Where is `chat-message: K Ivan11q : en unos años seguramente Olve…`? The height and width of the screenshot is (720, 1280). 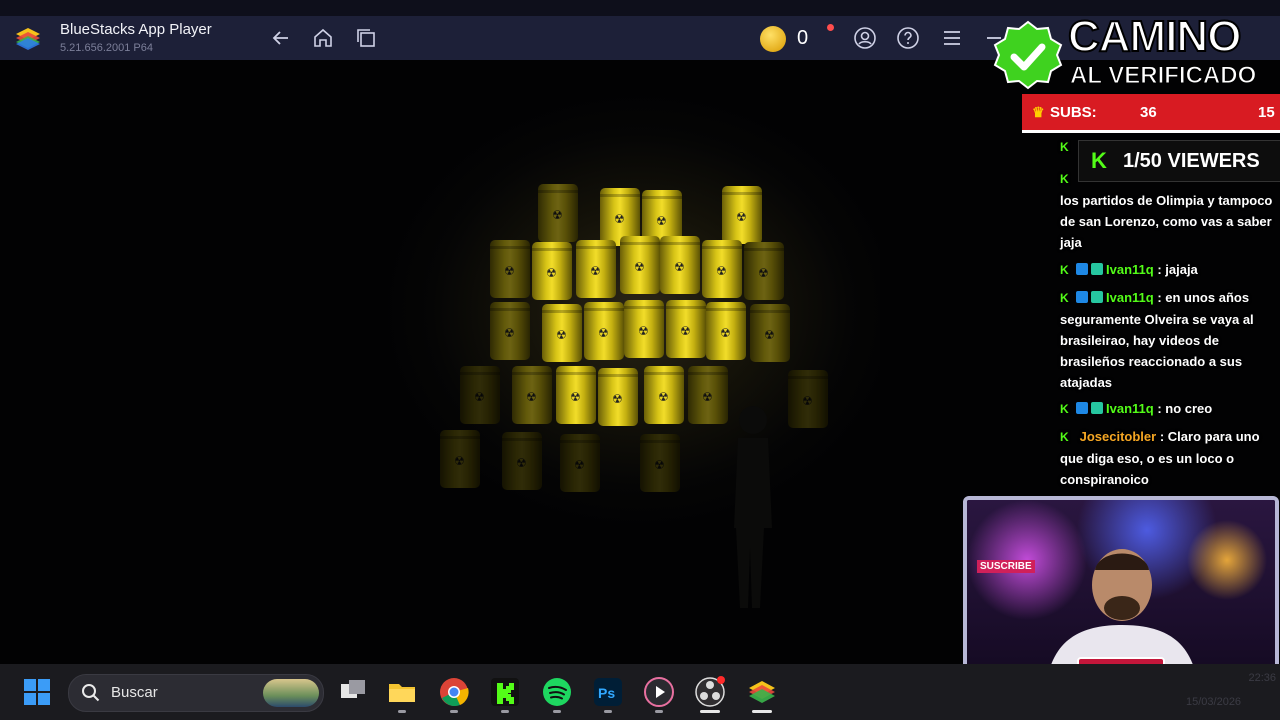 chat-message: K Ivan11q : en unos años seguramente Olve… is located at coordinates (1157, 340).